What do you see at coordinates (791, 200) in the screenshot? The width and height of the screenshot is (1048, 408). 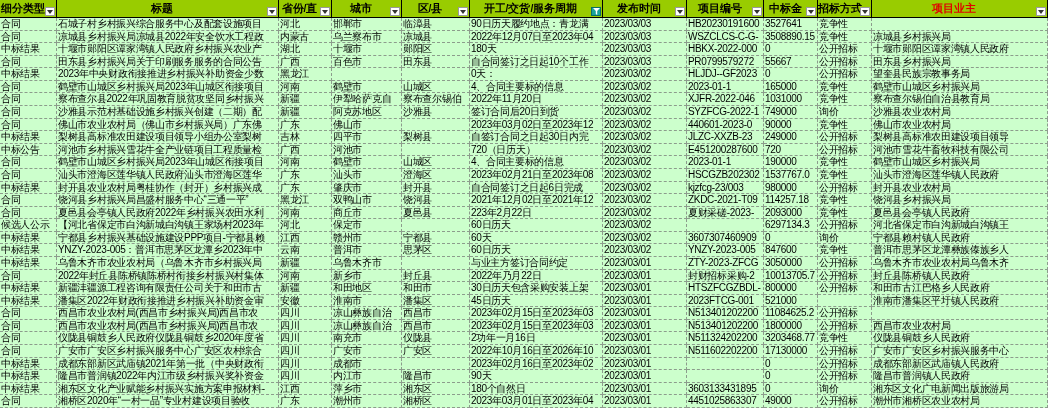 I see `table-cell: 114257.18` at bounding box center [791, 200].